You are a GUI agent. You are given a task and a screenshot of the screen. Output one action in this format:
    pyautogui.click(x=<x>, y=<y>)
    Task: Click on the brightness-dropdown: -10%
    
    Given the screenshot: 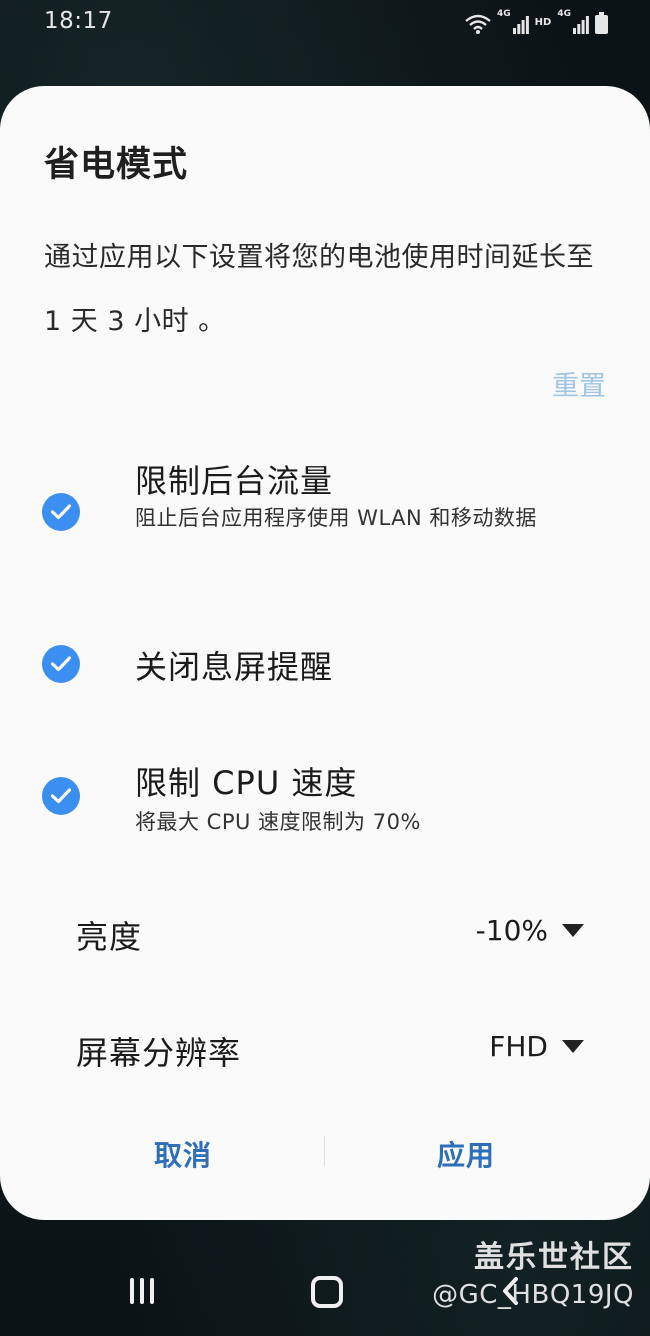 What is the action you would take?
    pyautogui.click(x=530, y=930)
    